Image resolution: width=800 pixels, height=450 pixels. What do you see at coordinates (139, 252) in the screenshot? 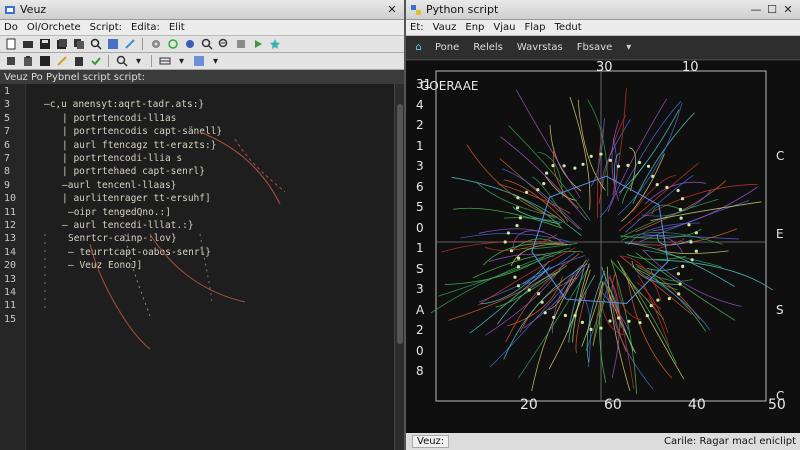
I see `code-line: – teurrtcapt-oabos-senrl}` at bounding box center [139, 252].